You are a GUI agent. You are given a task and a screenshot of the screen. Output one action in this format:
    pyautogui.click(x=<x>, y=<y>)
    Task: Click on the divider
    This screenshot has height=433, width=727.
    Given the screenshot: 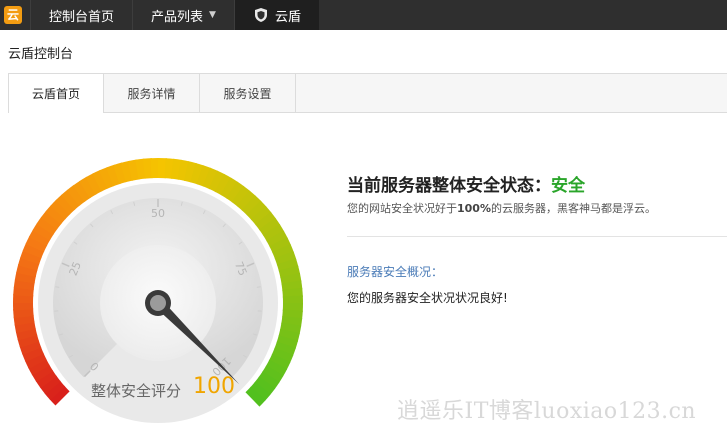 What is the action you would take?
    pyautogui.click(x=537, y=236)
    